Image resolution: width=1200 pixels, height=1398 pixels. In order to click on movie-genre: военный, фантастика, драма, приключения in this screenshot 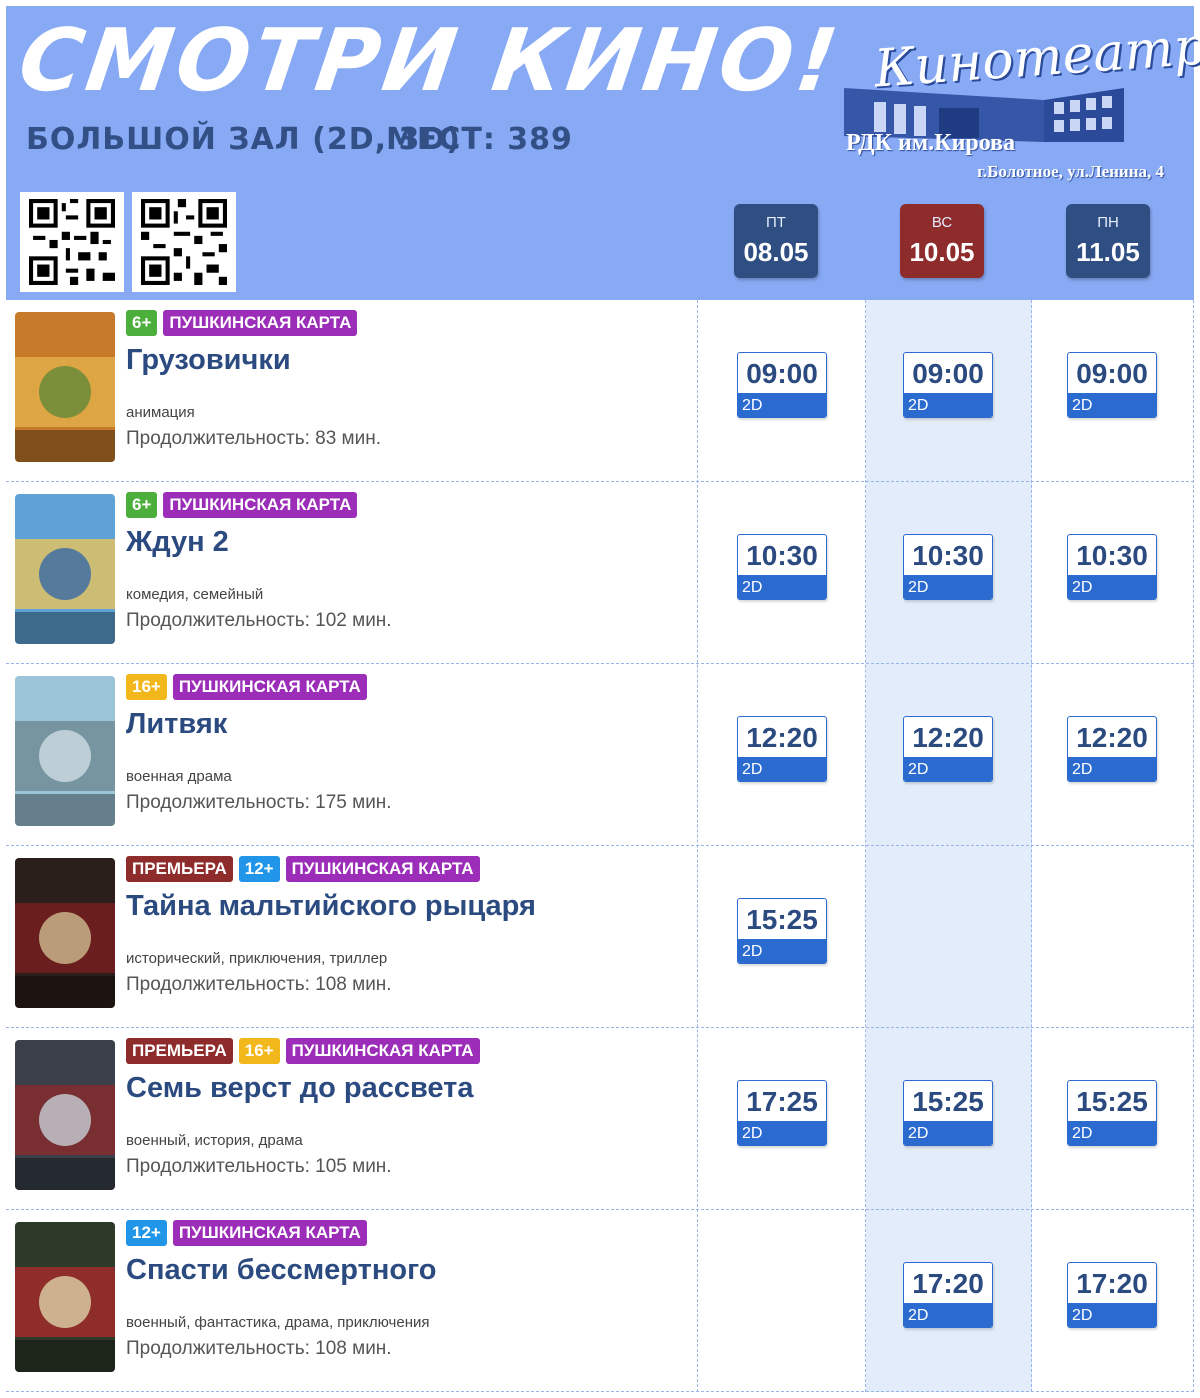, I will do `click(278, 1322)`.